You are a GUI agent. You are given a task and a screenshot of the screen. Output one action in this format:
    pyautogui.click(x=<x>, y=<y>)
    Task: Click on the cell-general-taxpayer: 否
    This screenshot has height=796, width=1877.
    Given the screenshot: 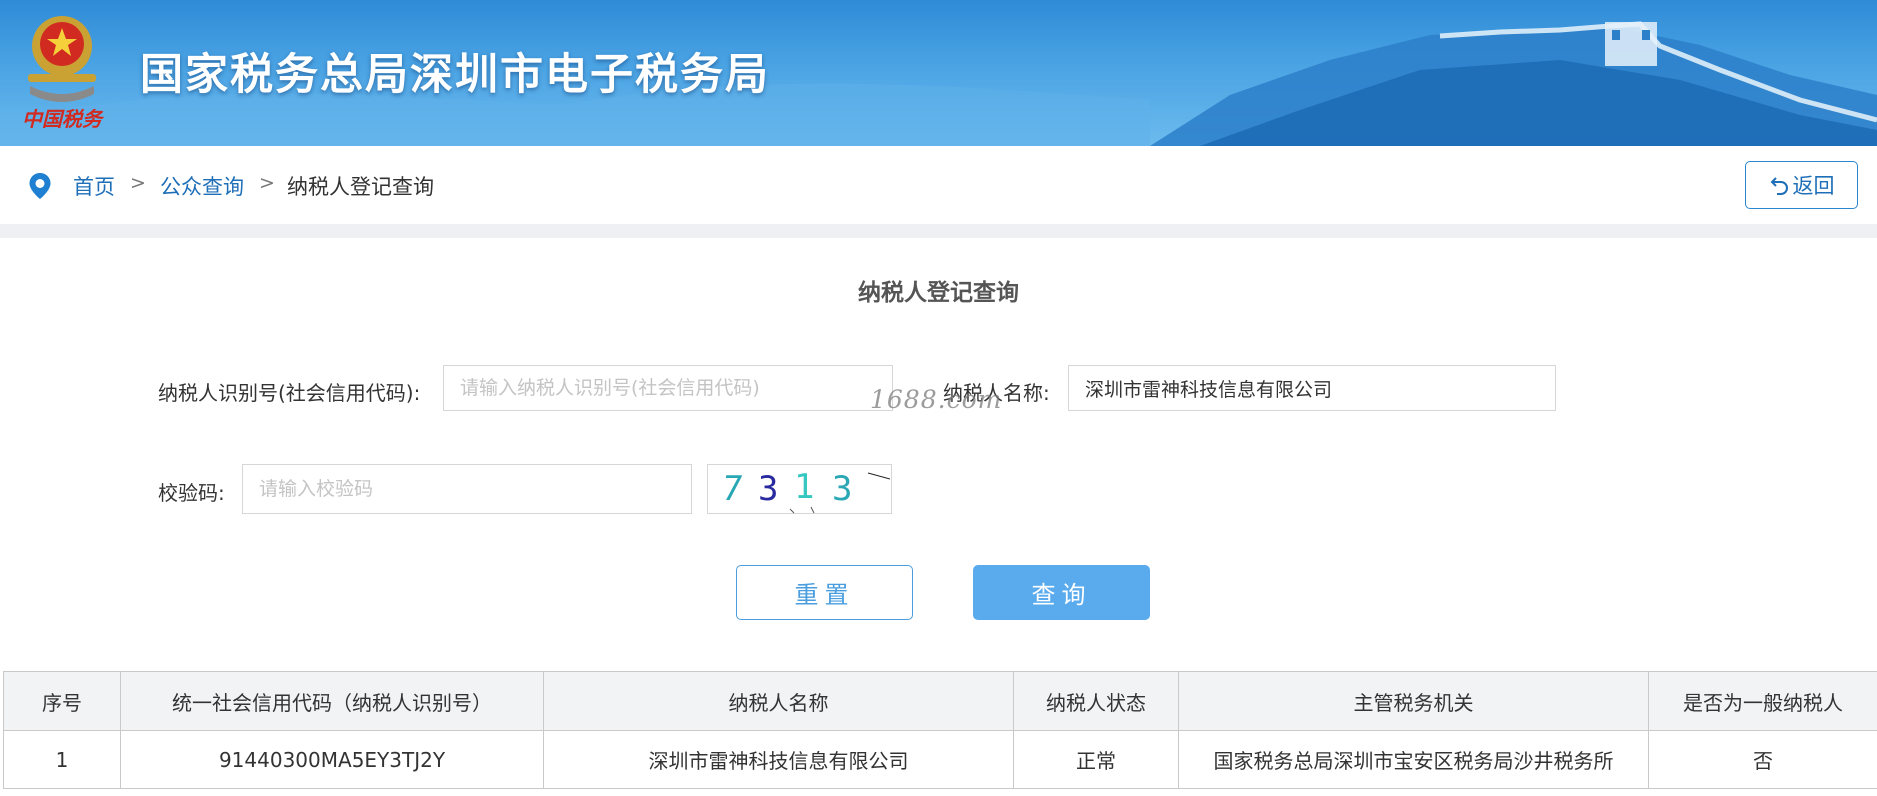 What is the action you would take?
    pyautogui.click(x=1762, y=759)
    